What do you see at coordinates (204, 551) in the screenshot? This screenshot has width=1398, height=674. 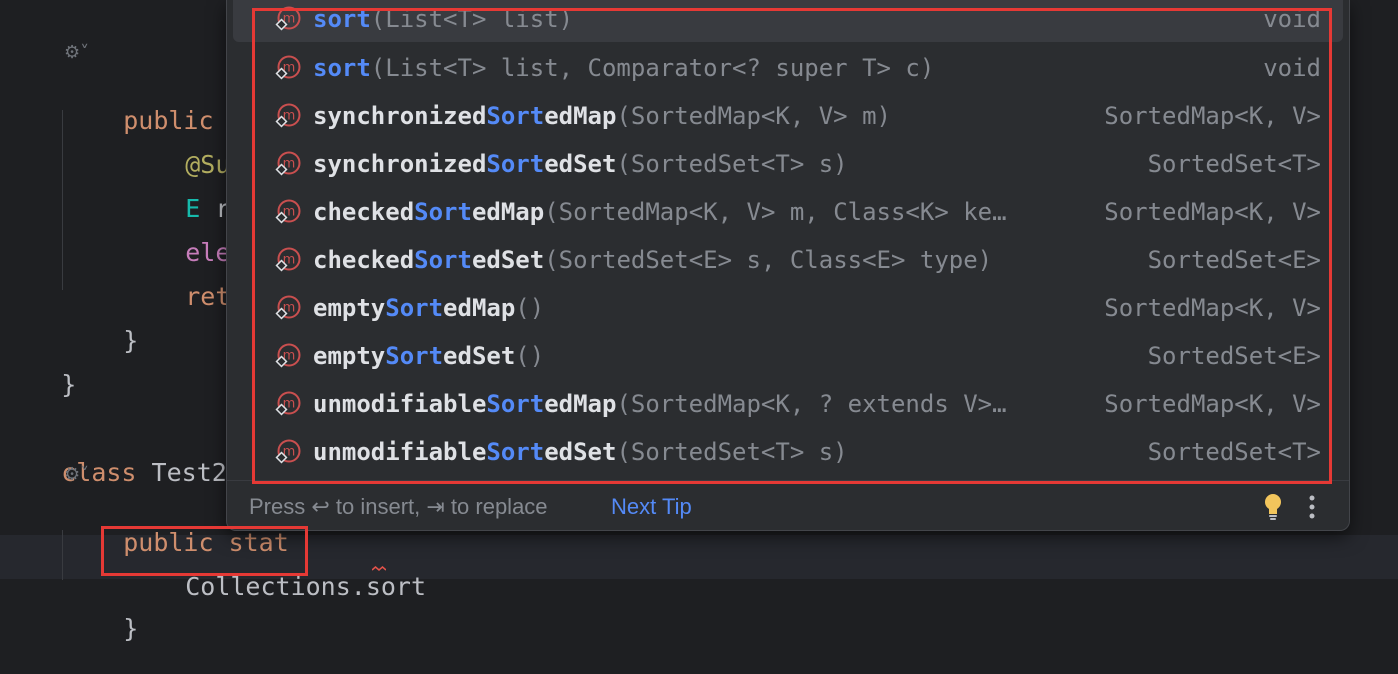 I see `highlight-box-collections` at bounding box center [204, 551].